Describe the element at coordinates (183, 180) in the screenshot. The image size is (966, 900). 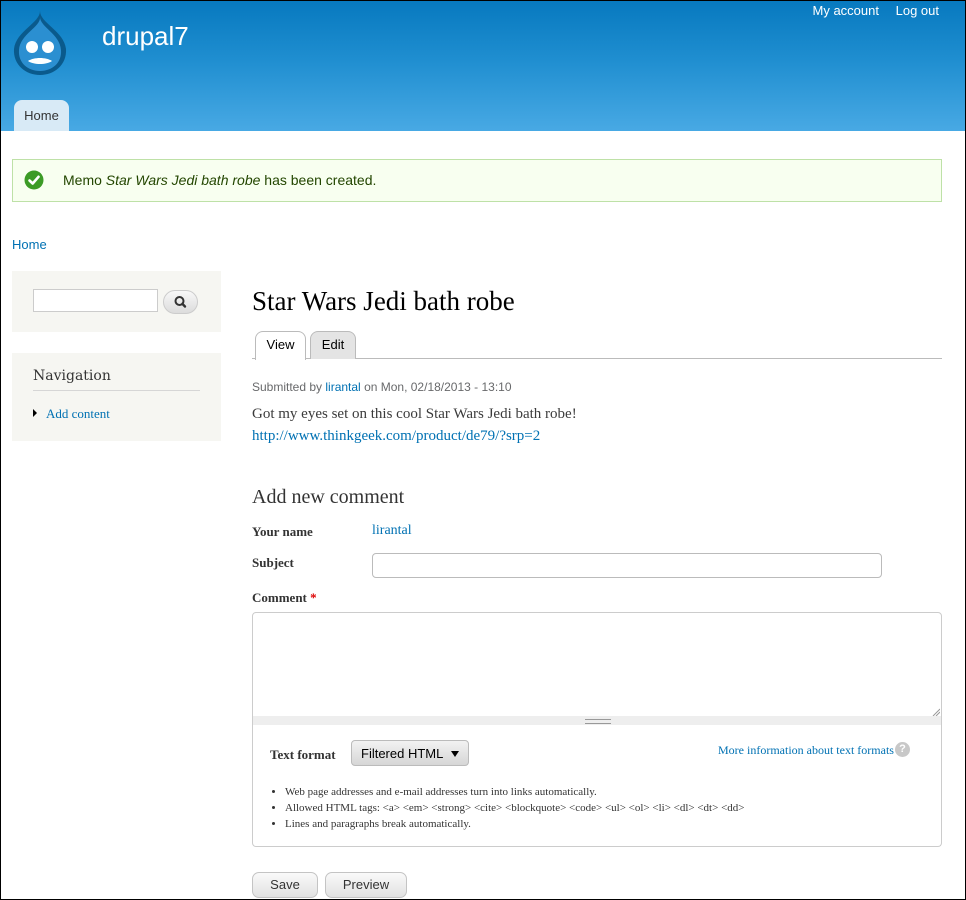
I see `status-message-title: Star Wars Jedi bath robe` at that location.